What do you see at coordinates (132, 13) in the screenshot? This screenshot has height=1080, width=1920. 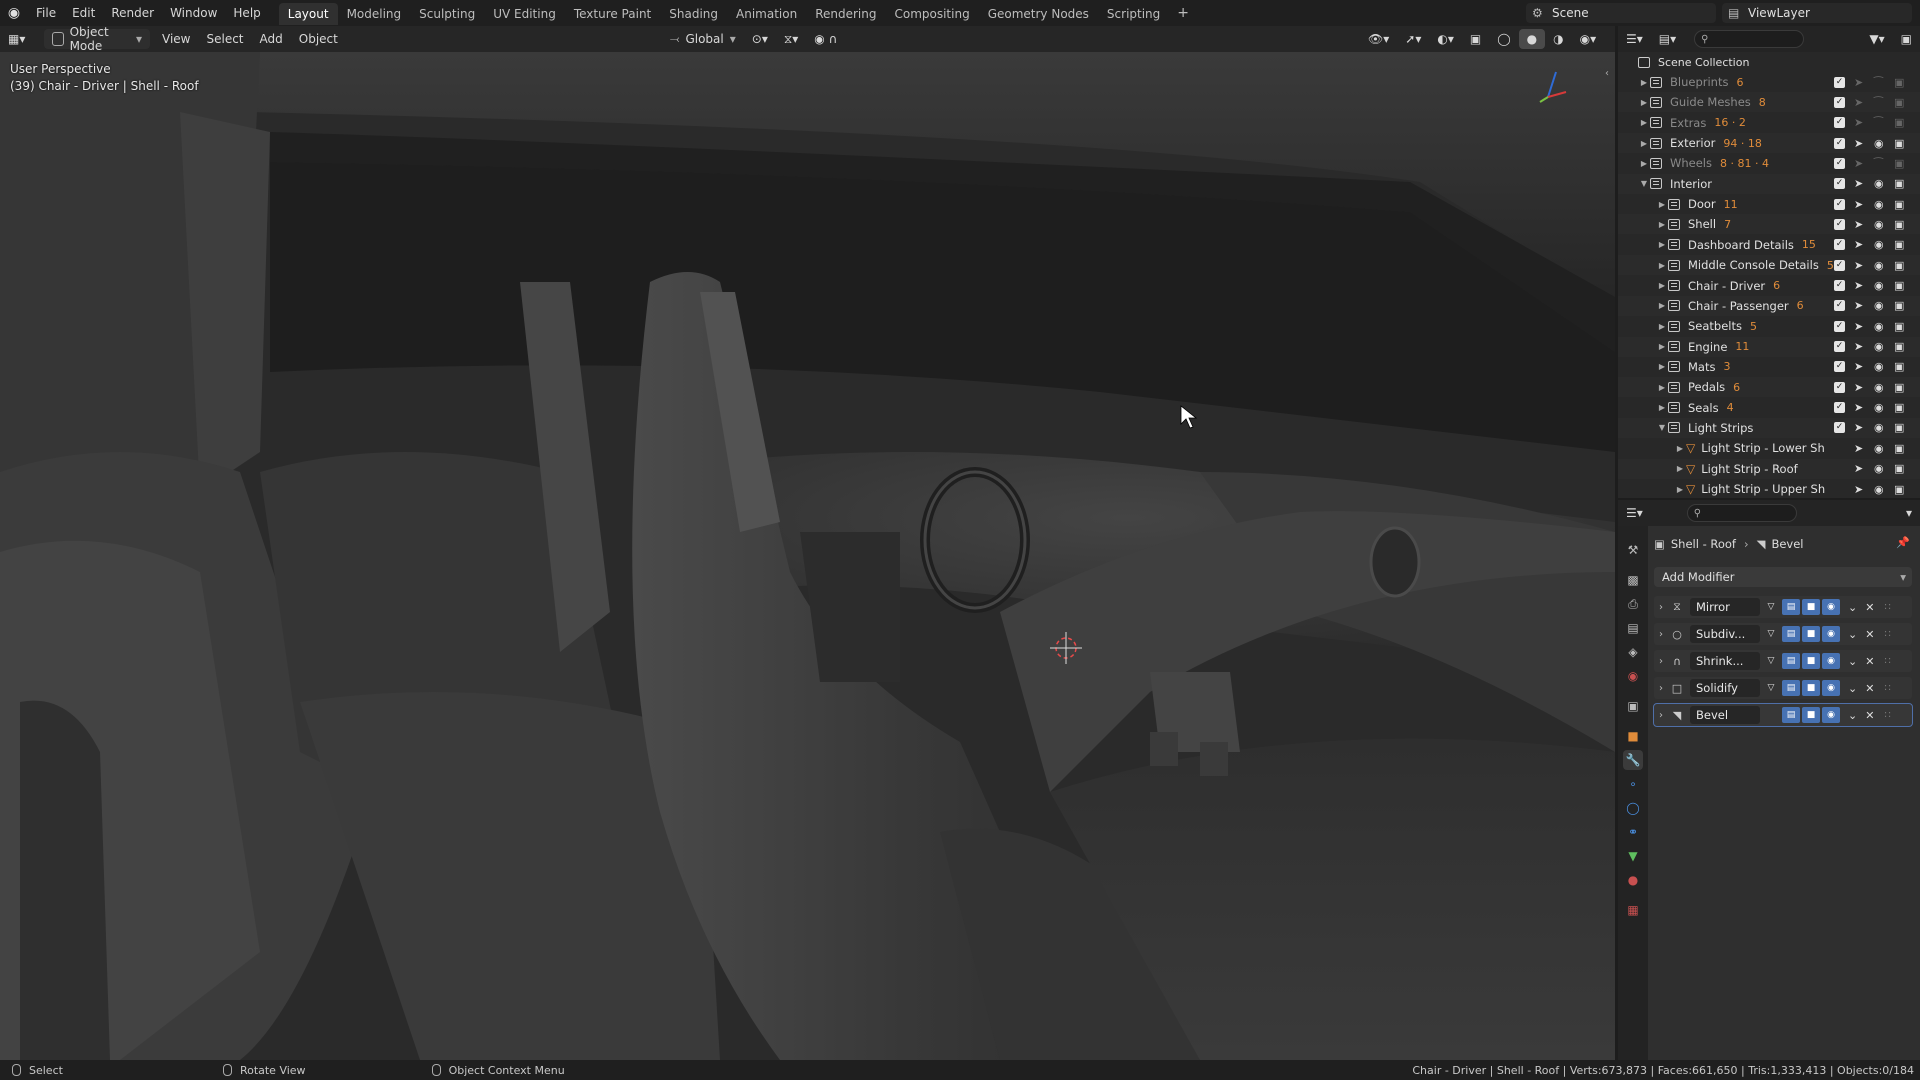 I see `menu-render: Render` at bounding box center [132, 13].